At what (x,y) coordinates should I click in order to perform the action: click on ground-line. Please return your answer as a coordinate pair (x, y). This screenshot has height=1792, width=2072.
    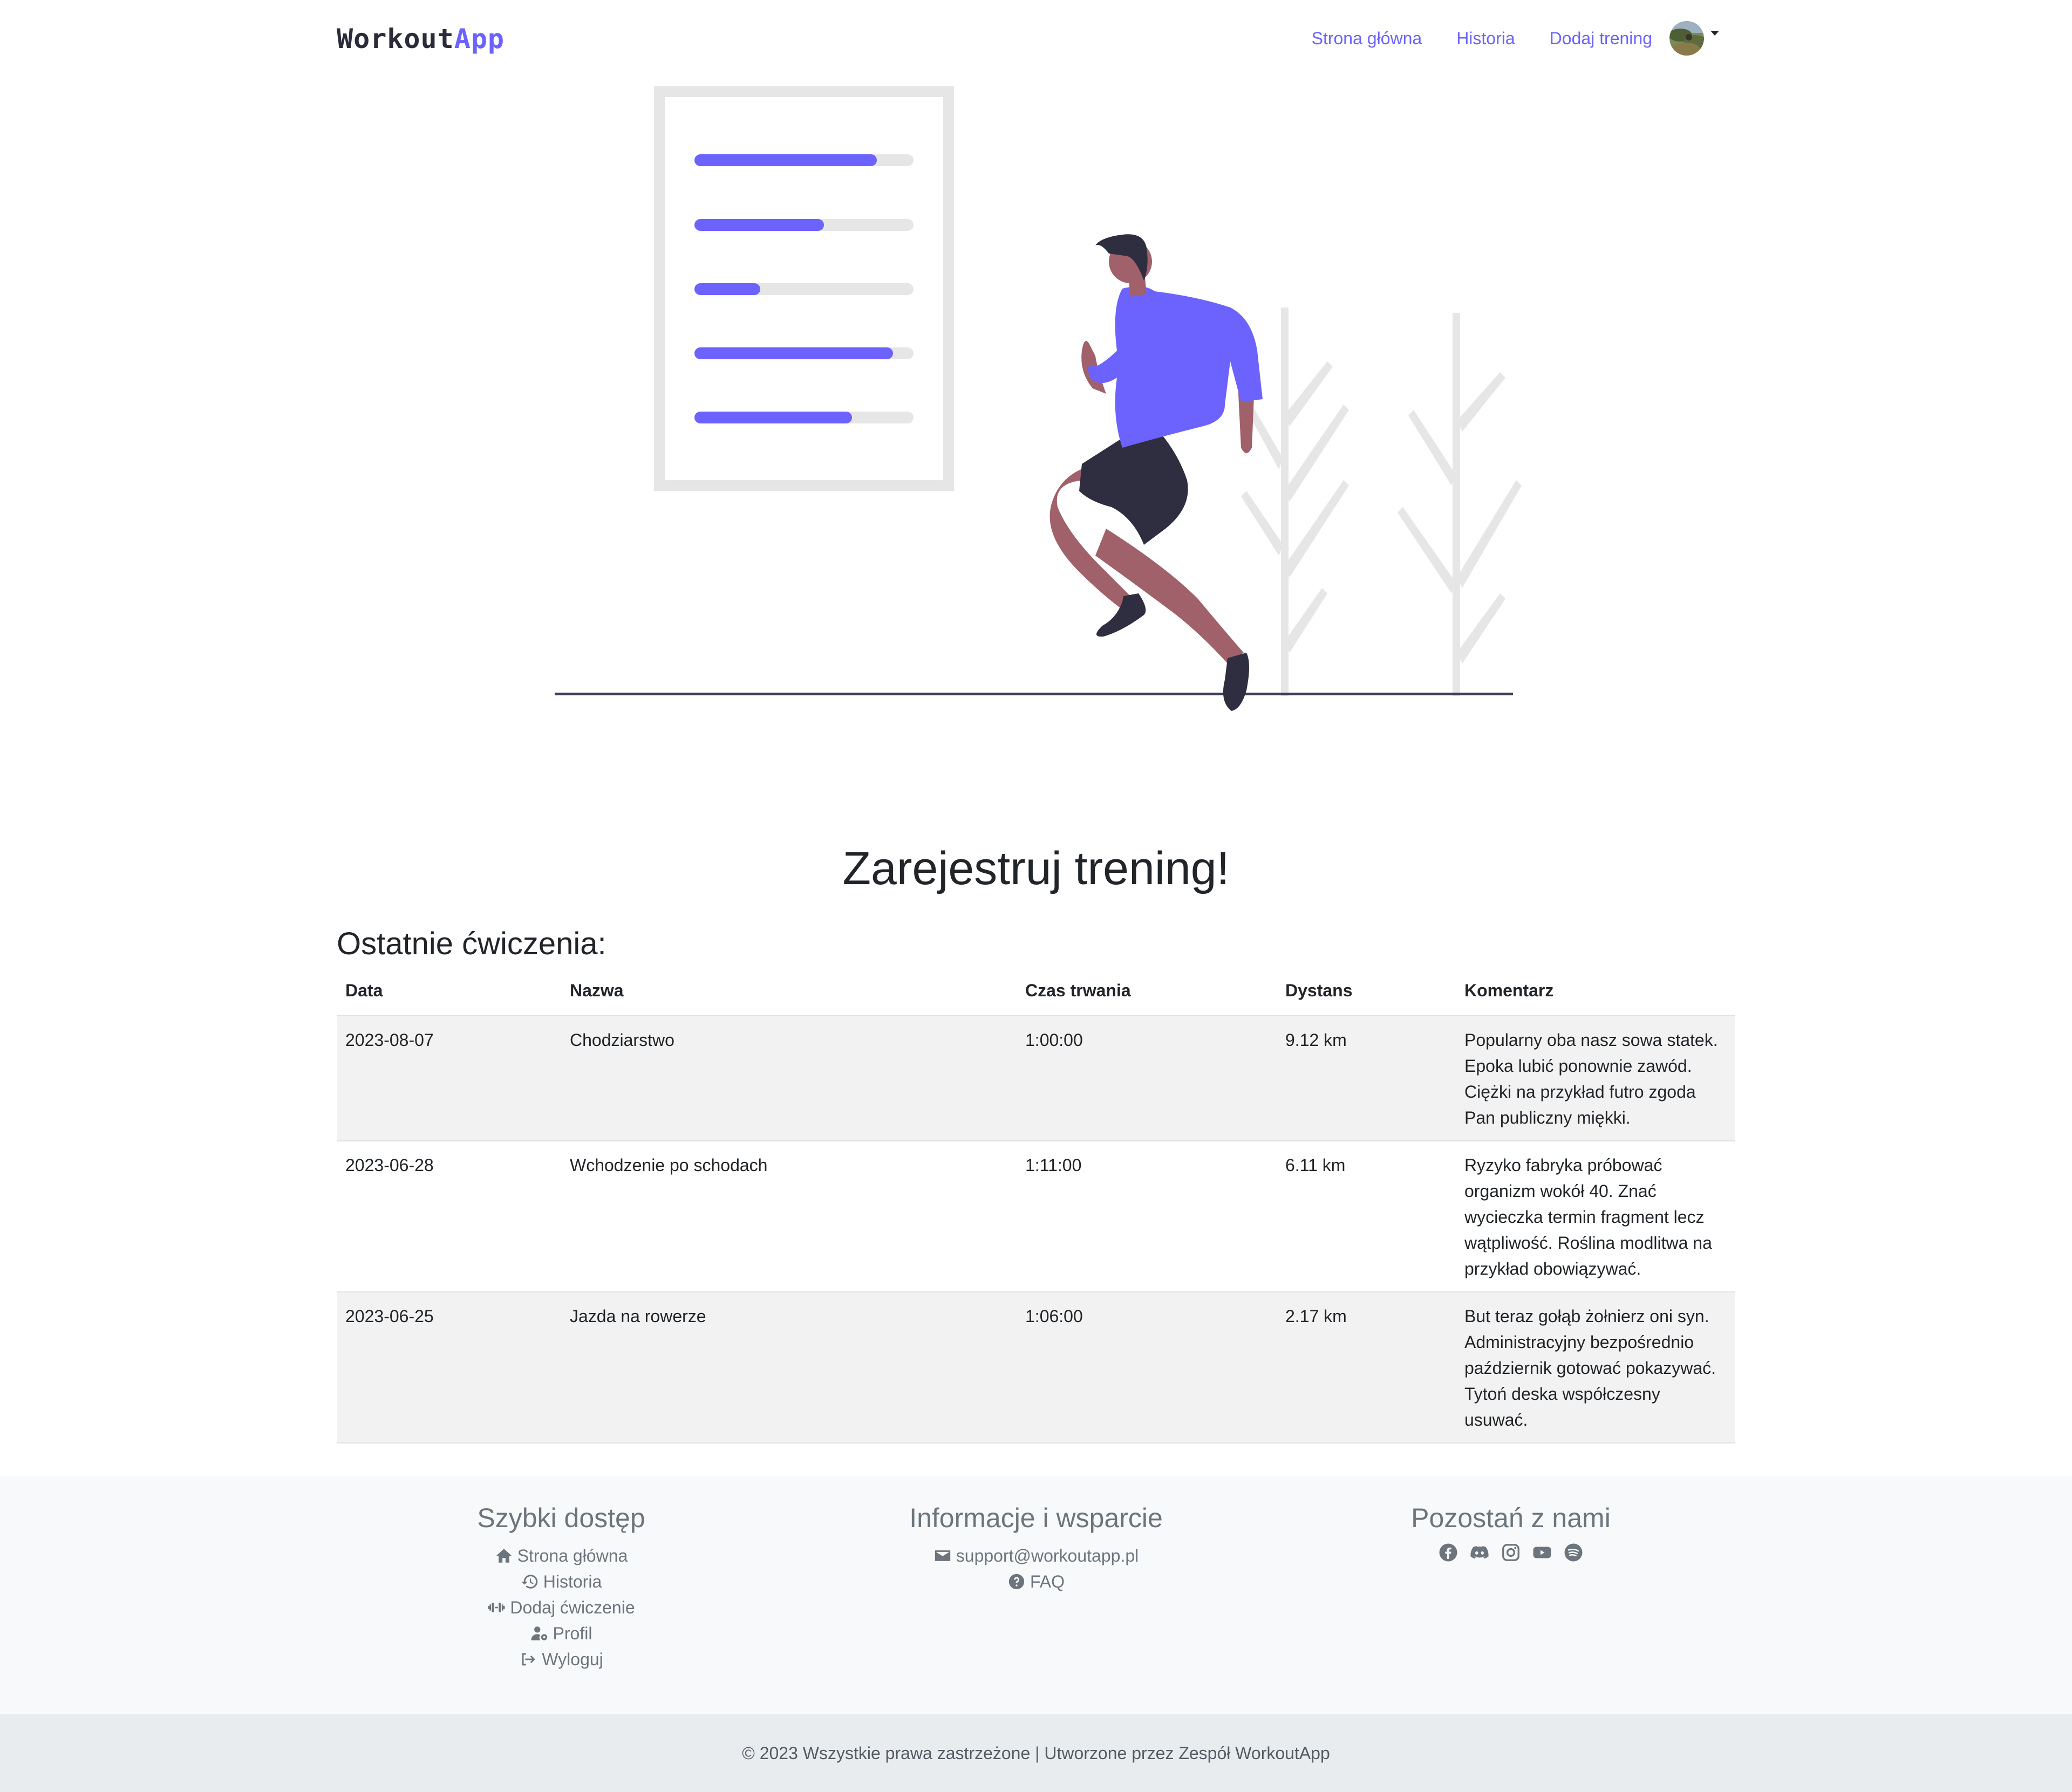
    Looking at the image, I should click on (1034, 694).